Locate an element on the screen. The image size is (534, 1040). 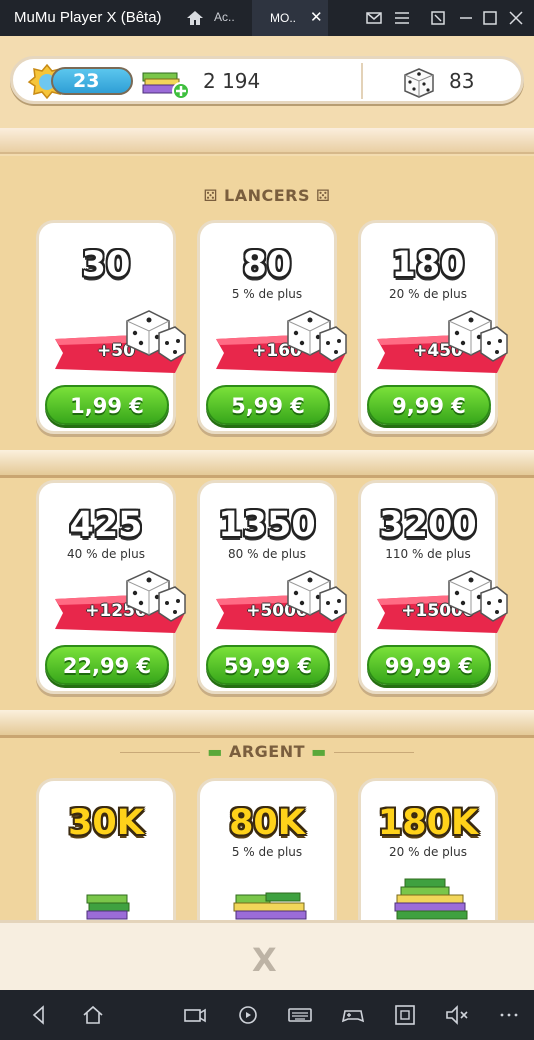
screen-icon is located at coordinates (405, 1015).